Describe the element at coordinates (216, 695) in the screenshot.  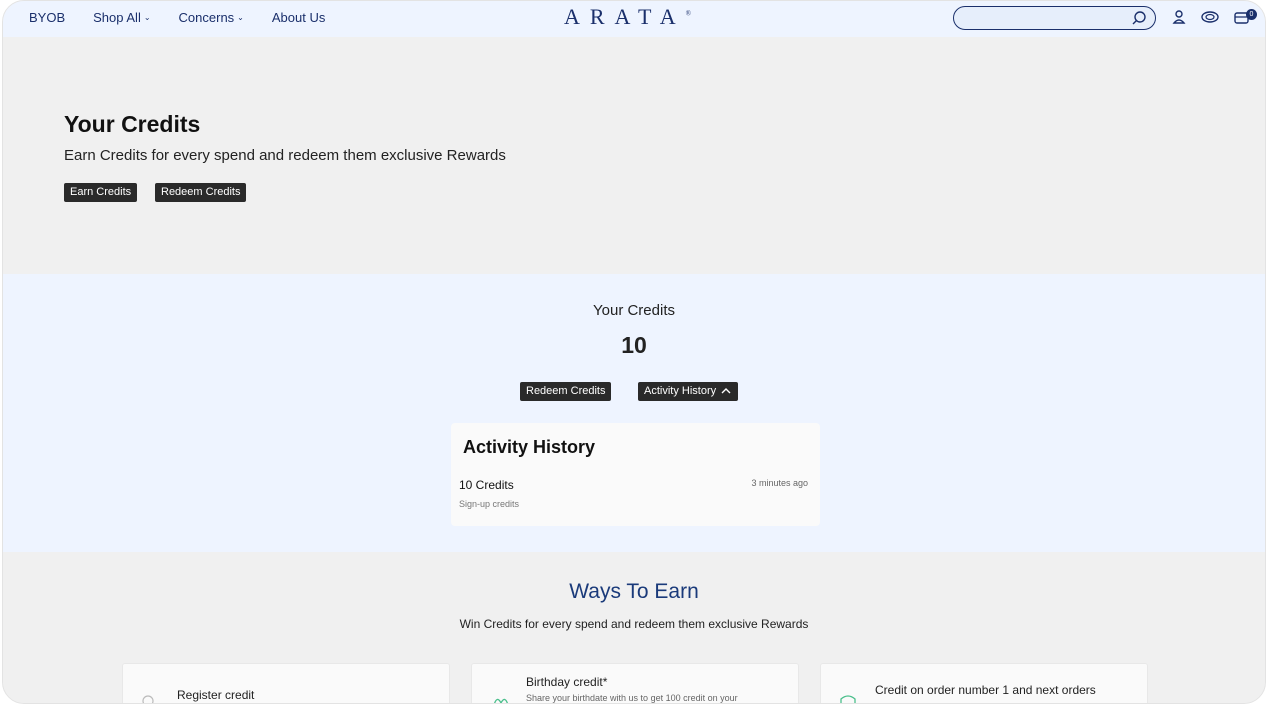
I see `earn-card-title: Register credit` at that location.